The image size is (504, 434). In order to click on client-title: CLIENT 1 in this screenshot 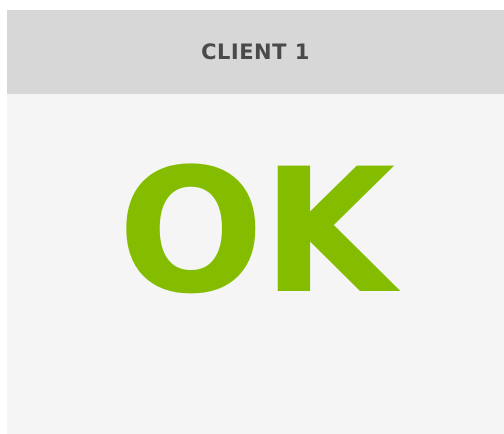, I will do `click(255, 52)`.